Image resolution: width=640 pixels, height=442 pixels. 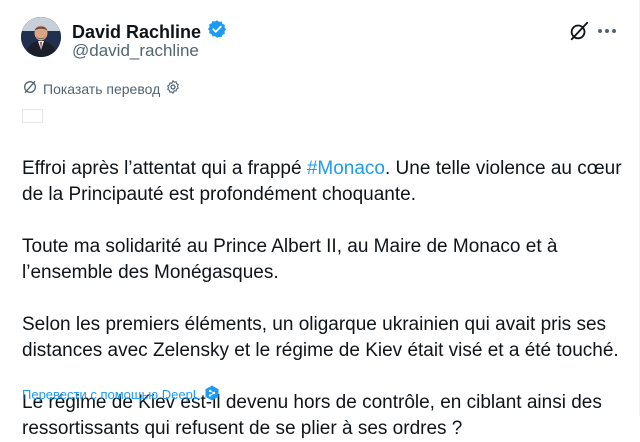 I want to click on avatar, so click(x=41, y=37).